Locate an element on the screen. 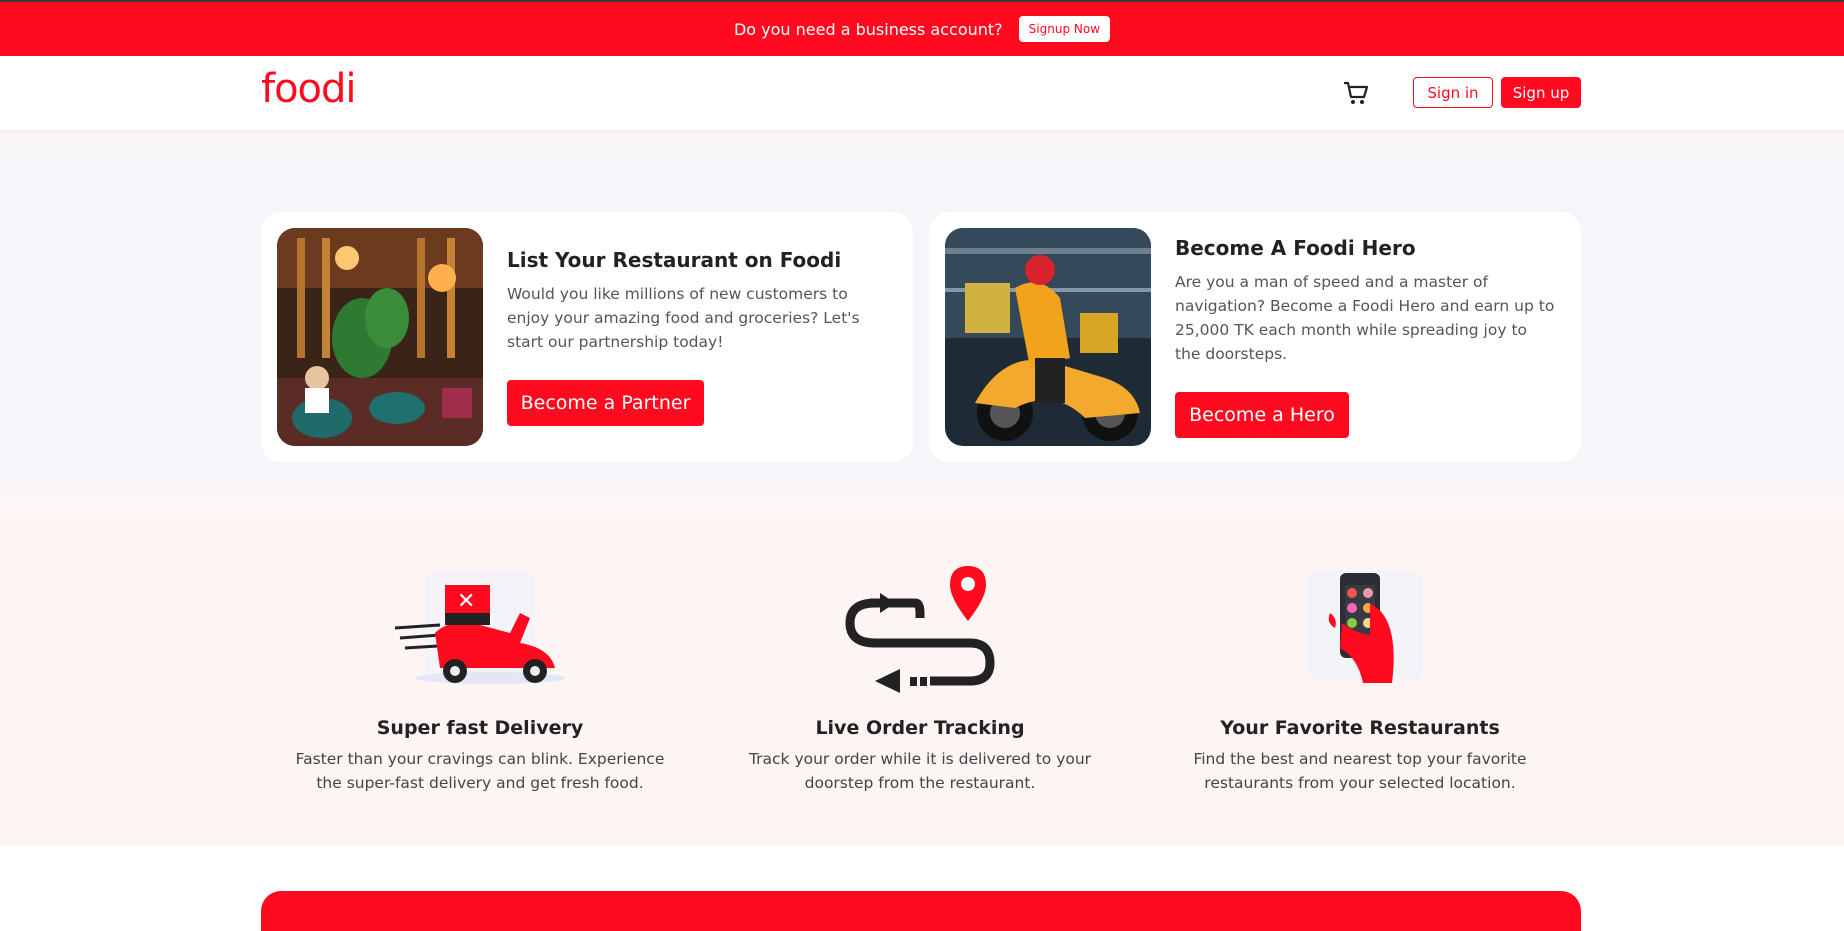 The width and height of the screenshot is (1844, 931). tracking-icon is located at coordinates (920, 629).